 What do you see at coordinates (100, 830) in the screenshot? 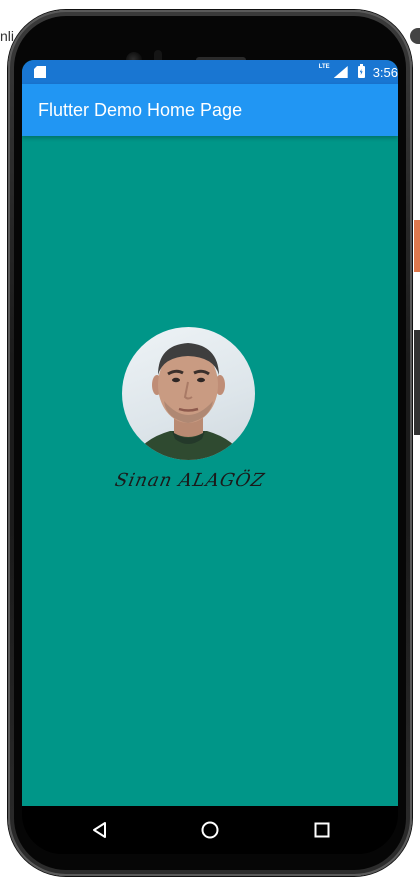
I see `back-triangle-icon` at bounding box center [100, 830].